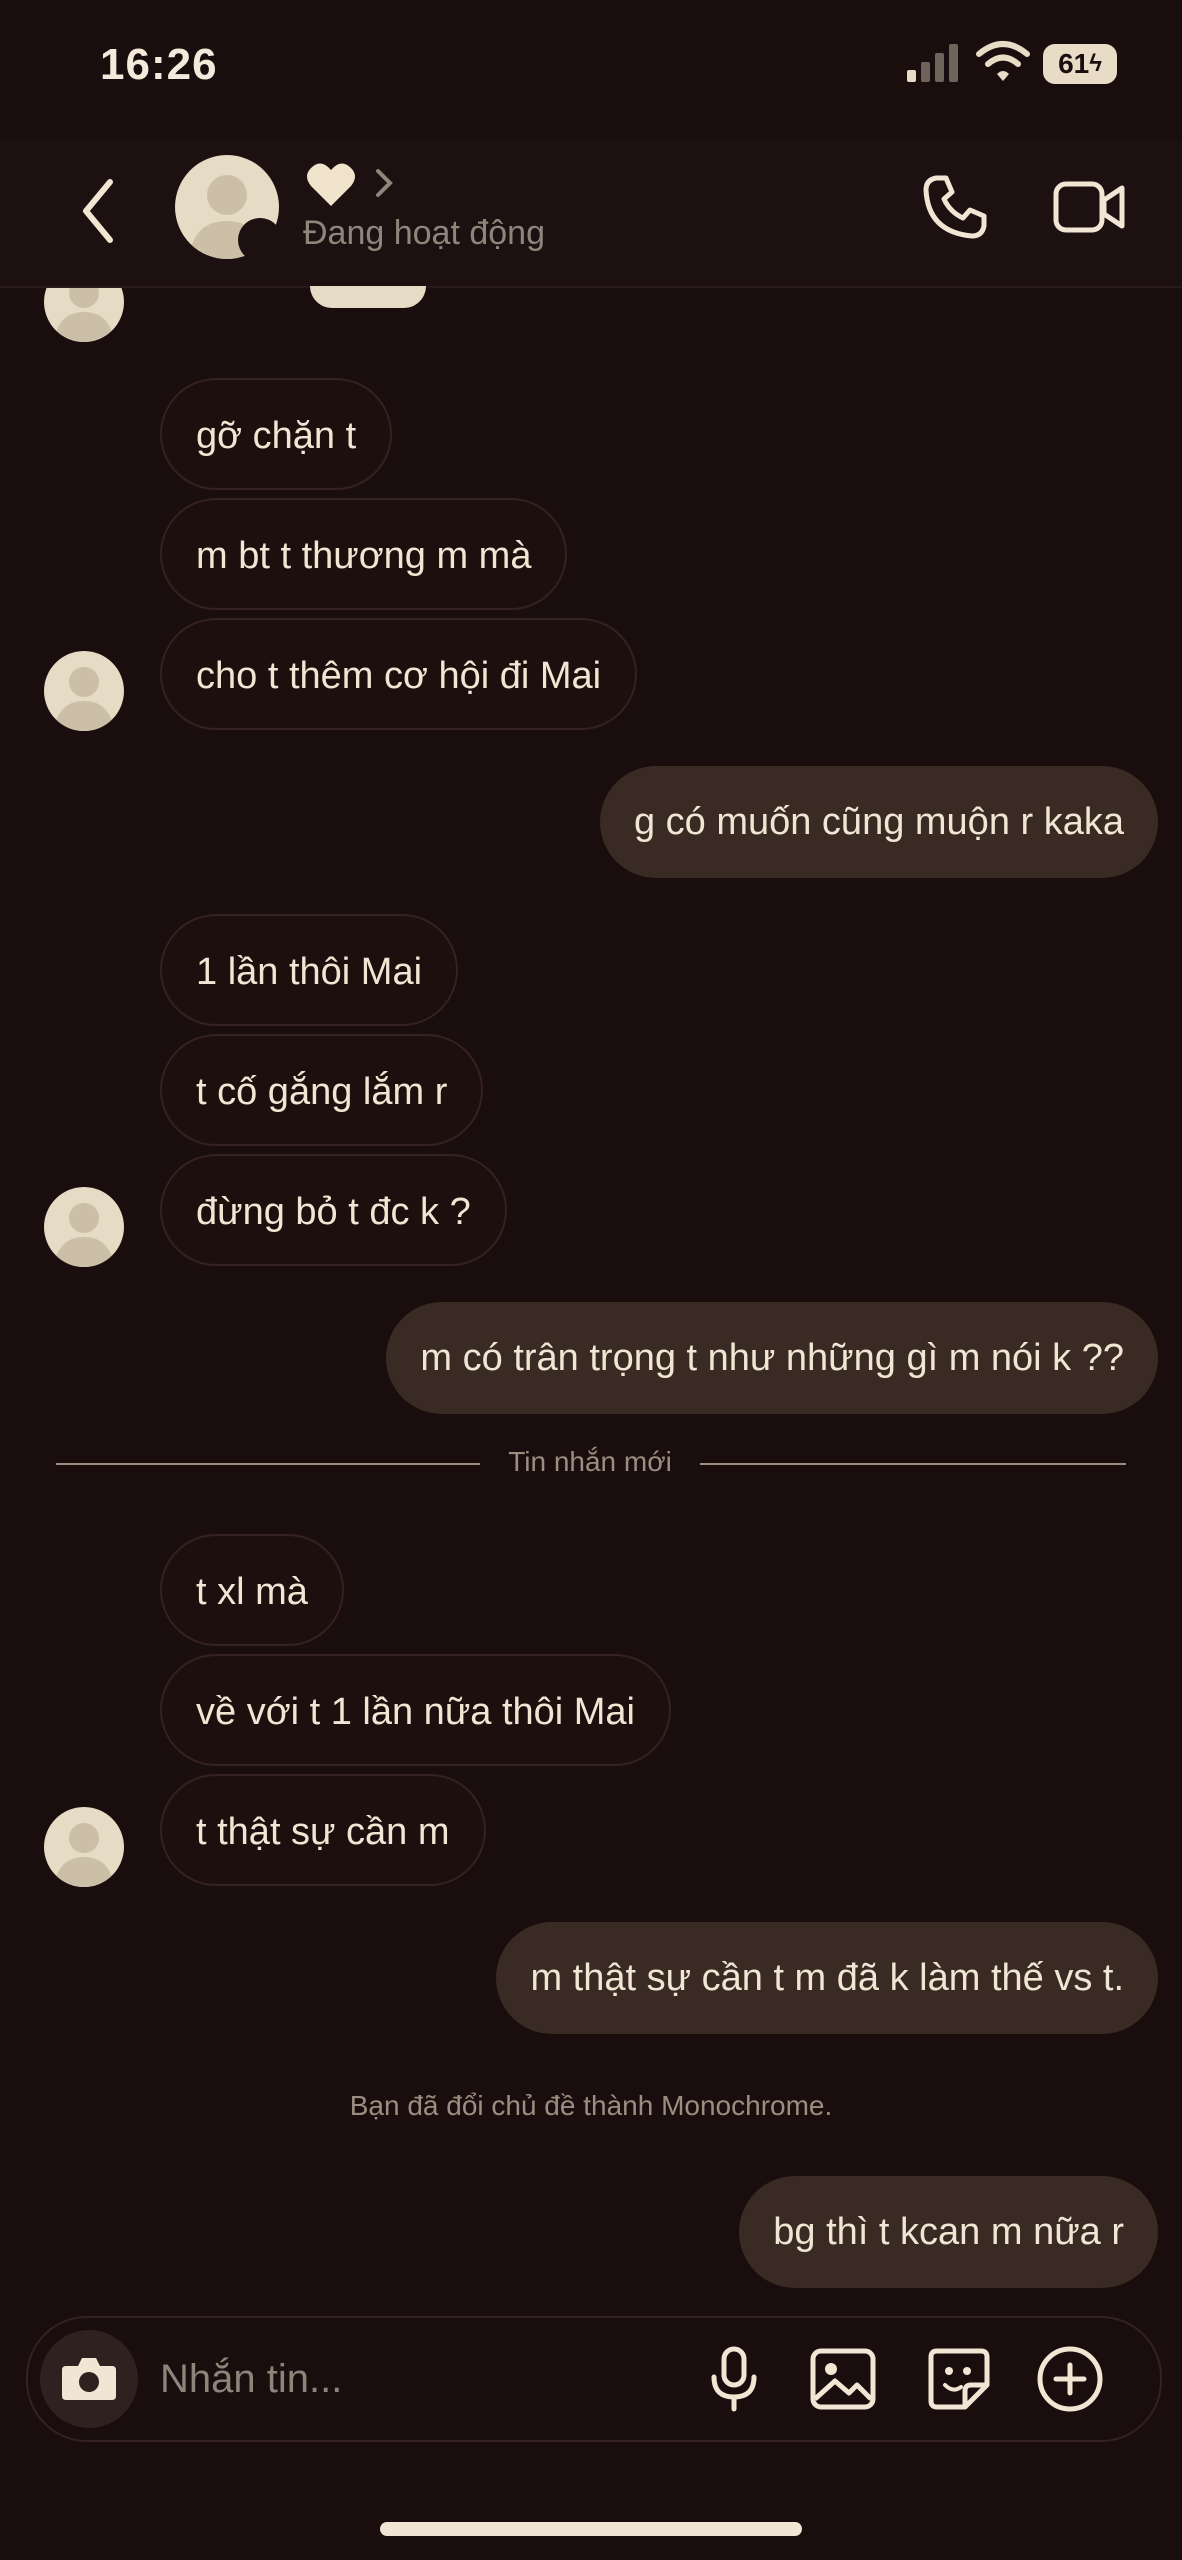  What do you see at coordinates (932, 63) in the screenshot?
I see `signal-icon` at bounding box center [932, 63].